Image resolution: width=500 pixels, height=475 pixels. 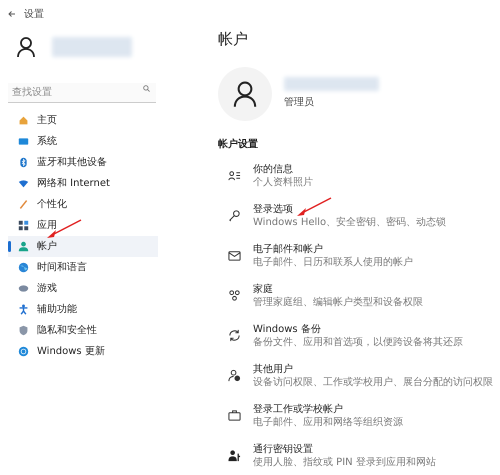 What do you see at coordinates (283, 182) in the screenshot?
I see `item-subtitle: 个人资料照片` at bounding box center [283, 182].